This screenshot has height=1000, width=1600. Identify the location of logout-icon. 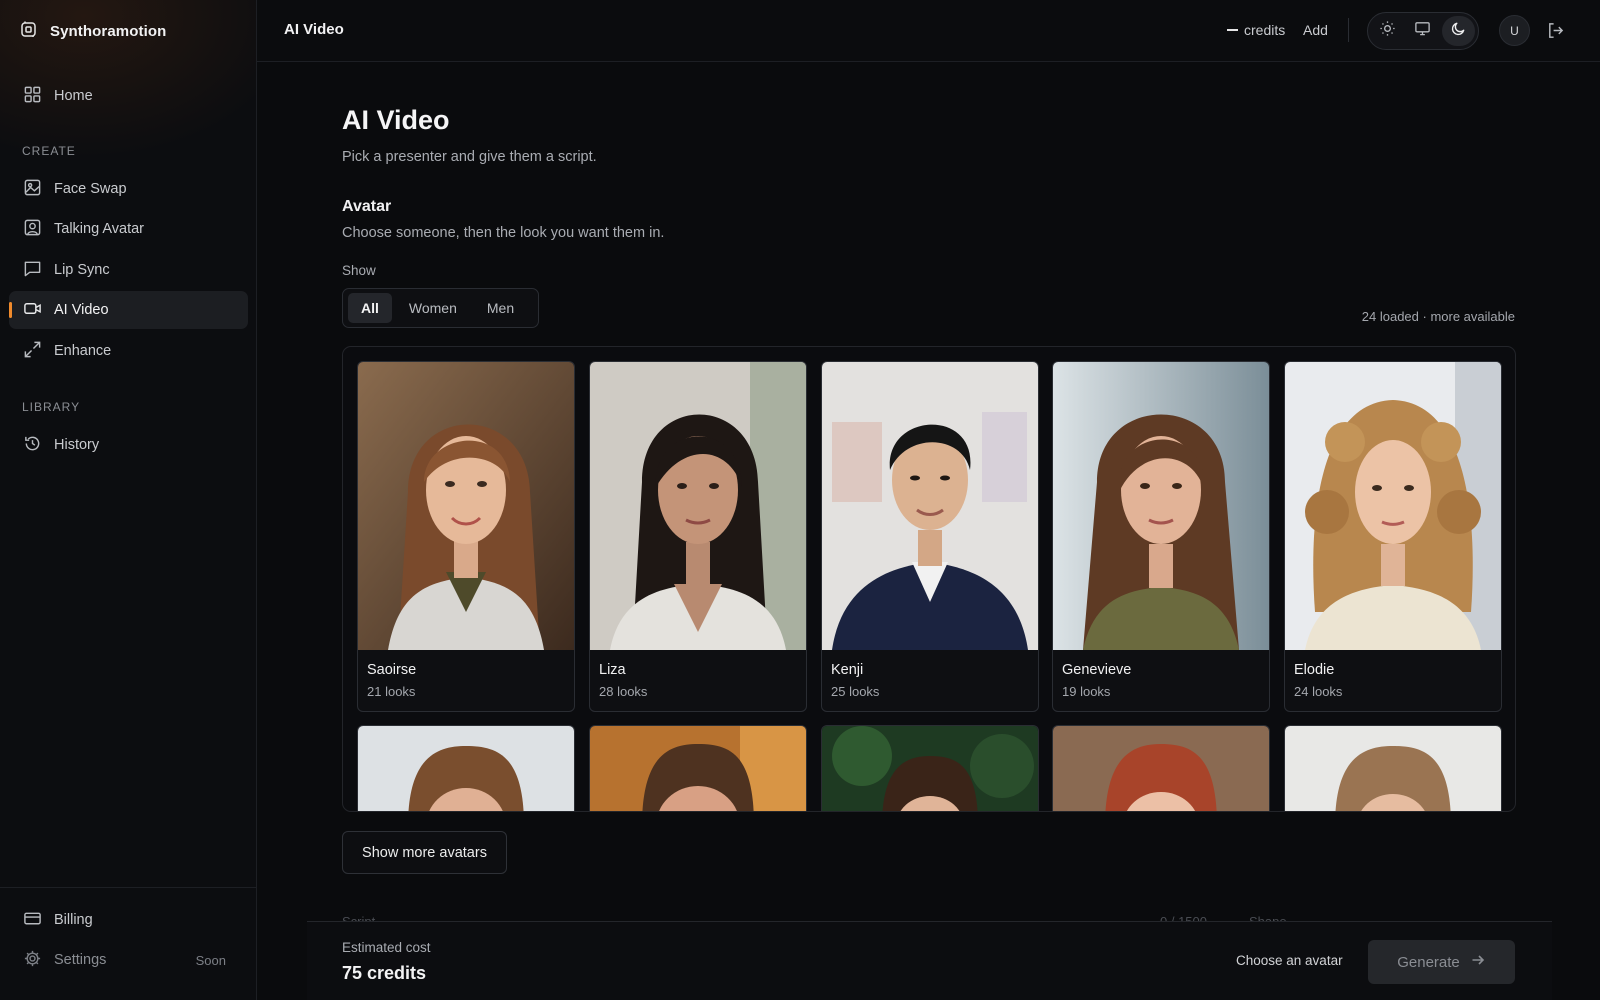
(1555, 33).